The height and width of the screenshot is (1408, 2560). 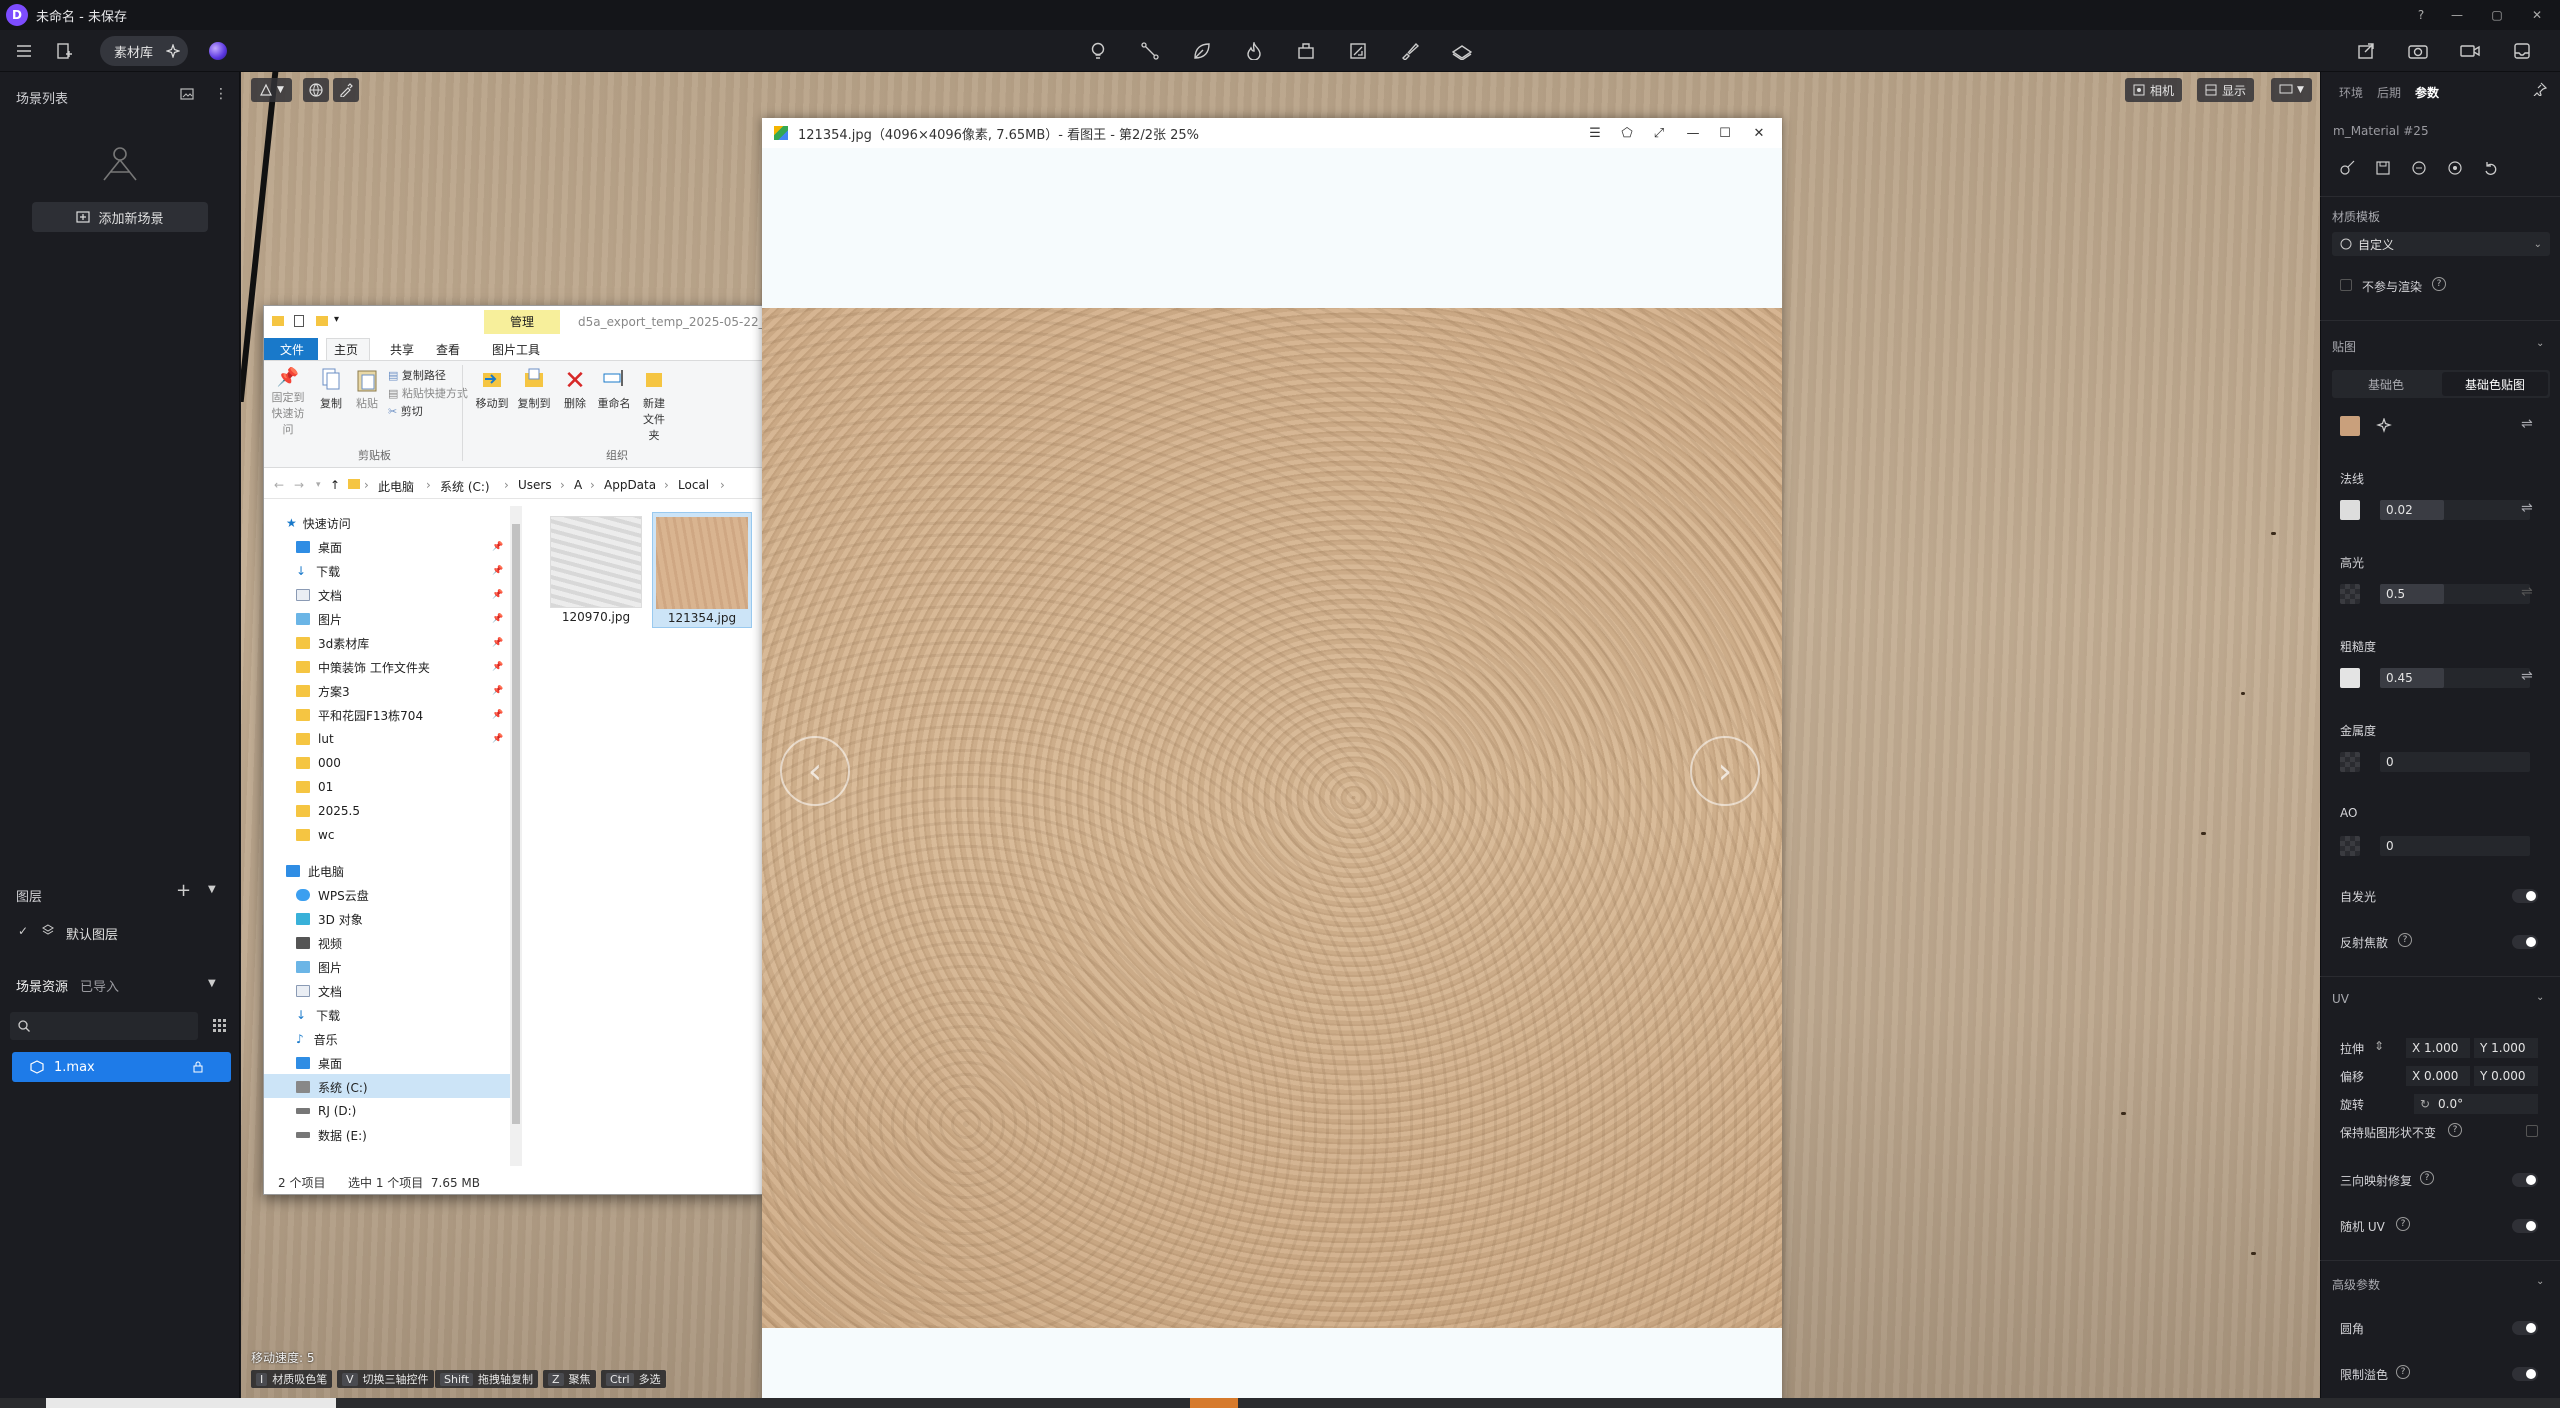 I want to click on nav-item-work-folder: 中策装饰 工作文件夹, so click(x=363, y=667).